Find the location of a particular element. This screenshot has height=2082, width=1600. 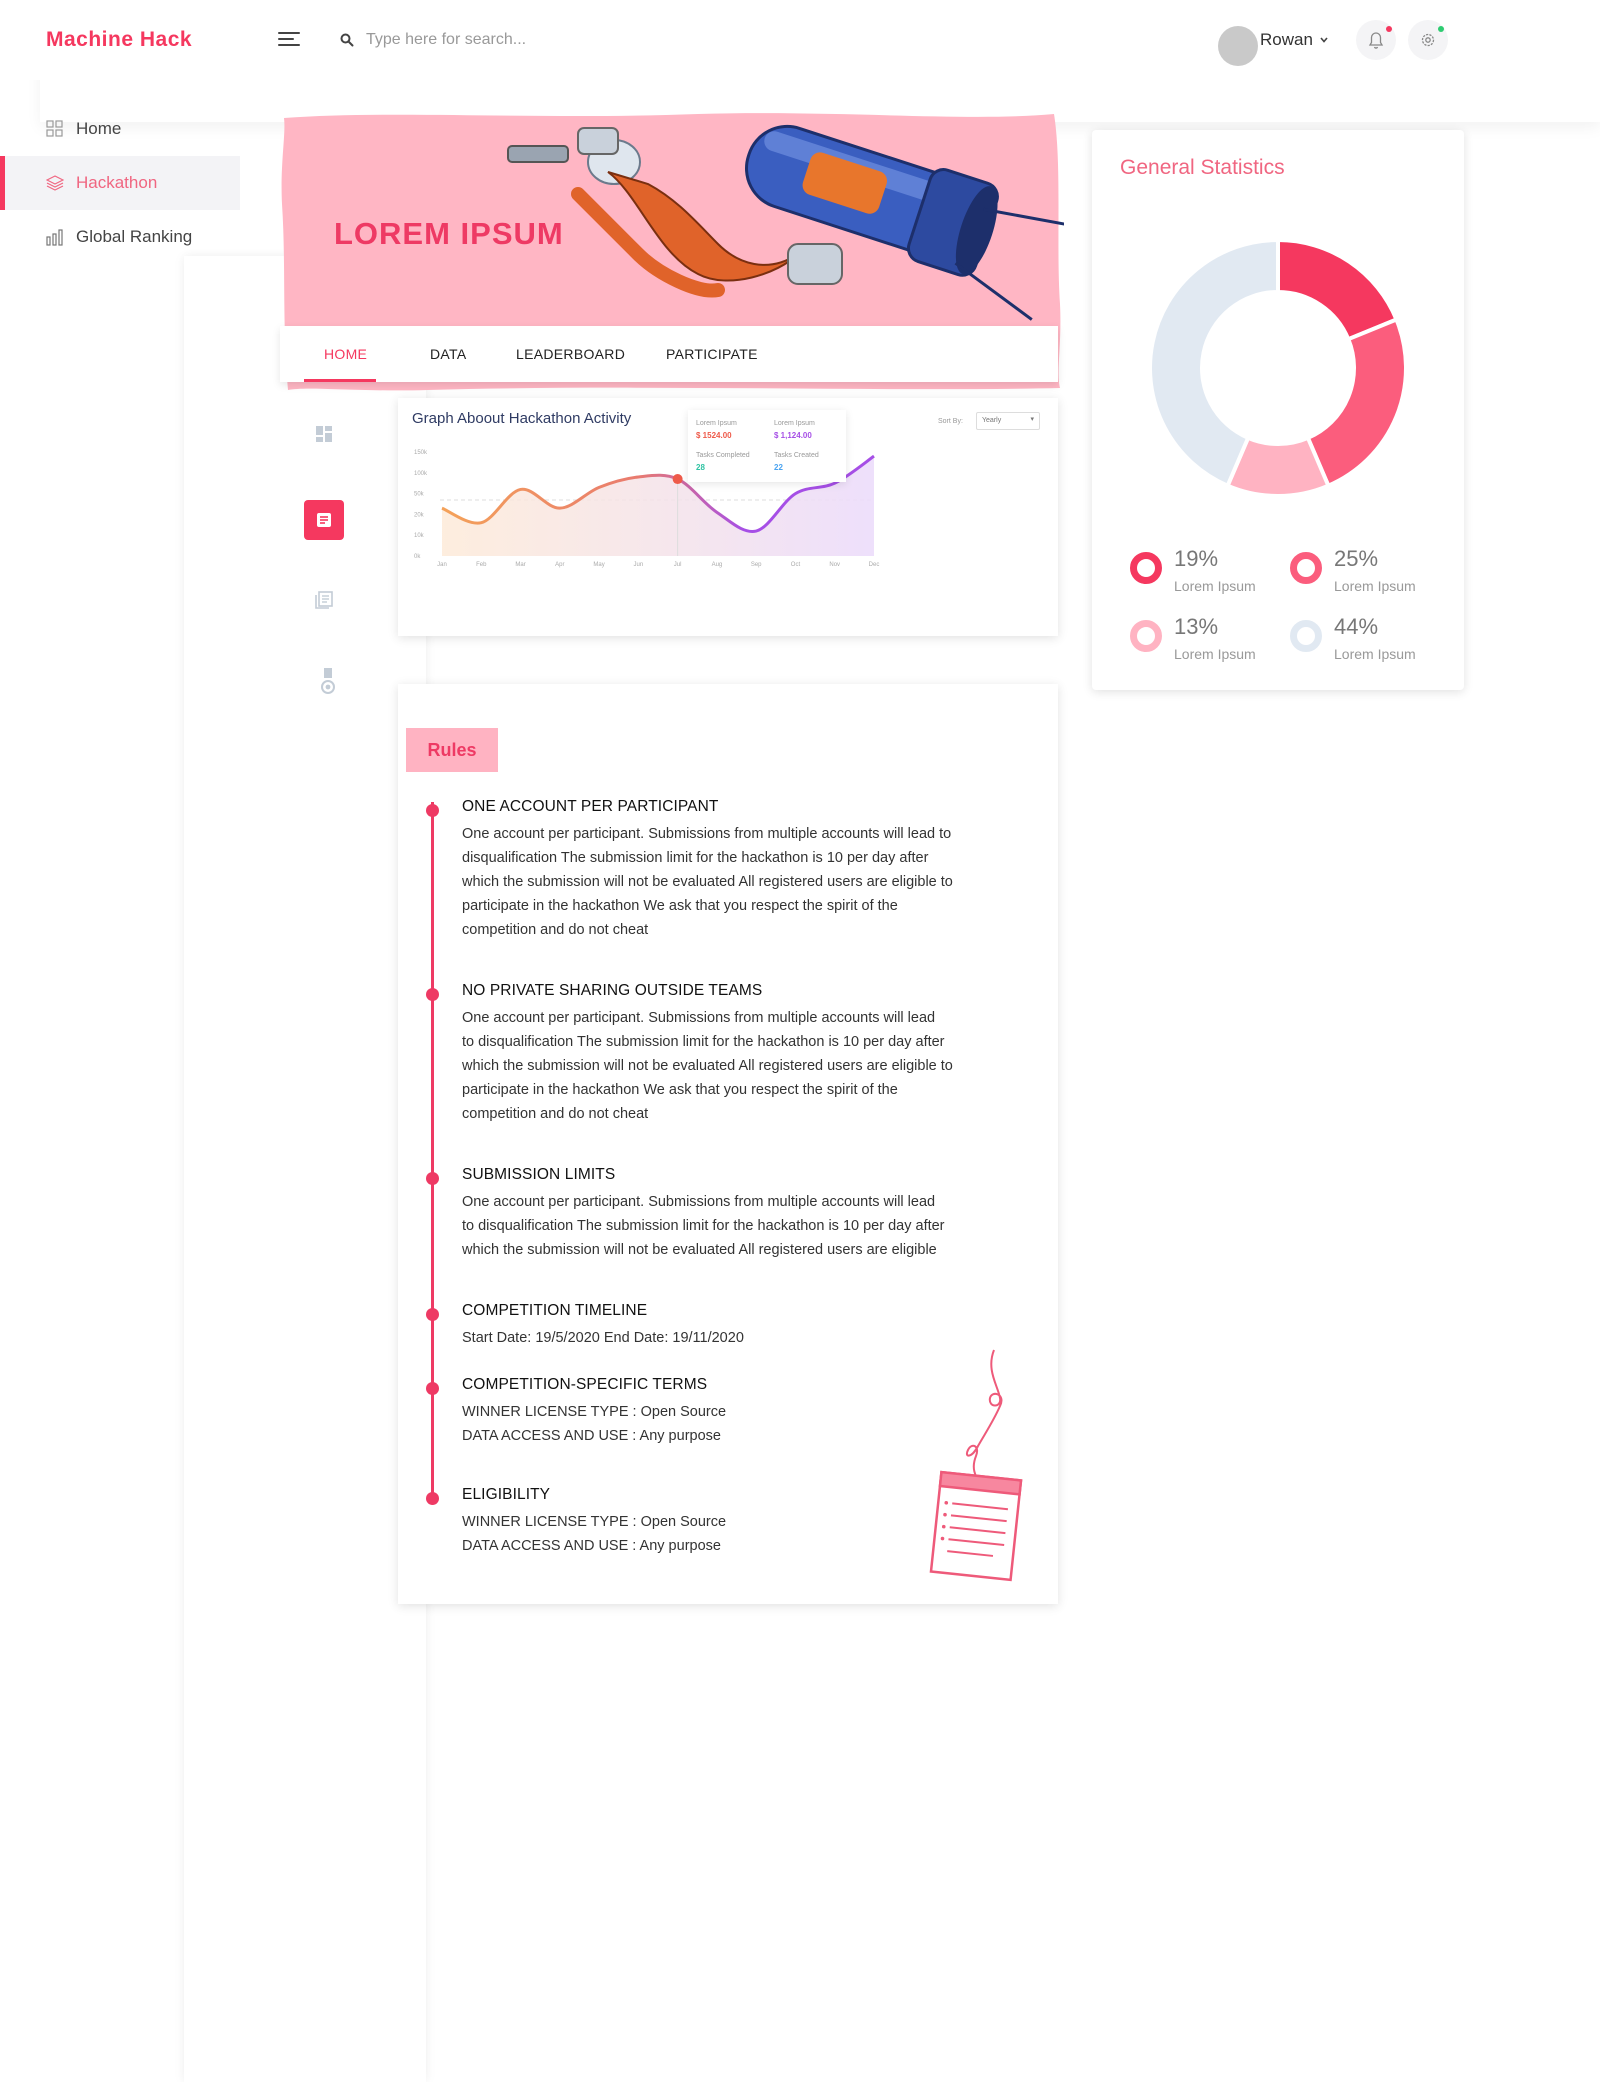

avatar is located at coordinates (1238, 46).